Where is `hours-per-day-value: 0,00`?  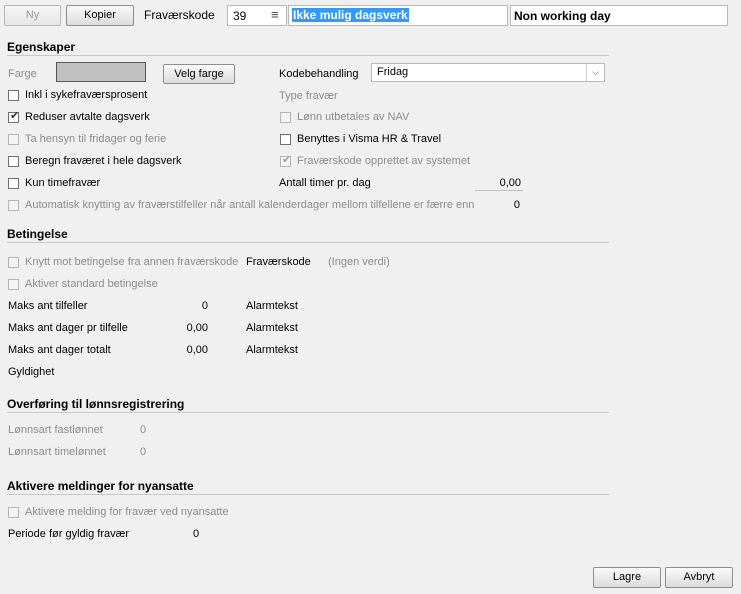 hours-per-day-value: 0,00 is located at coordinates (510, 183).